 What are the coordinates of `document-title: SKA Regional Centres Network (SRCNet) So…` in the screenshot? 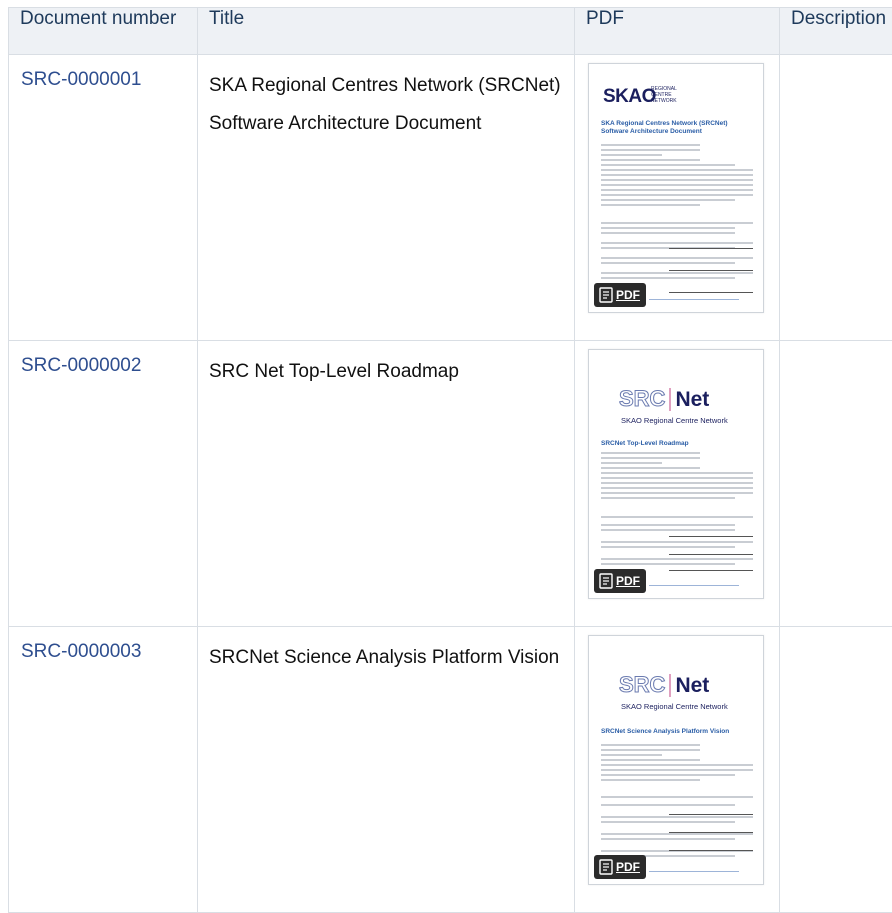 It's located at (386, 198).